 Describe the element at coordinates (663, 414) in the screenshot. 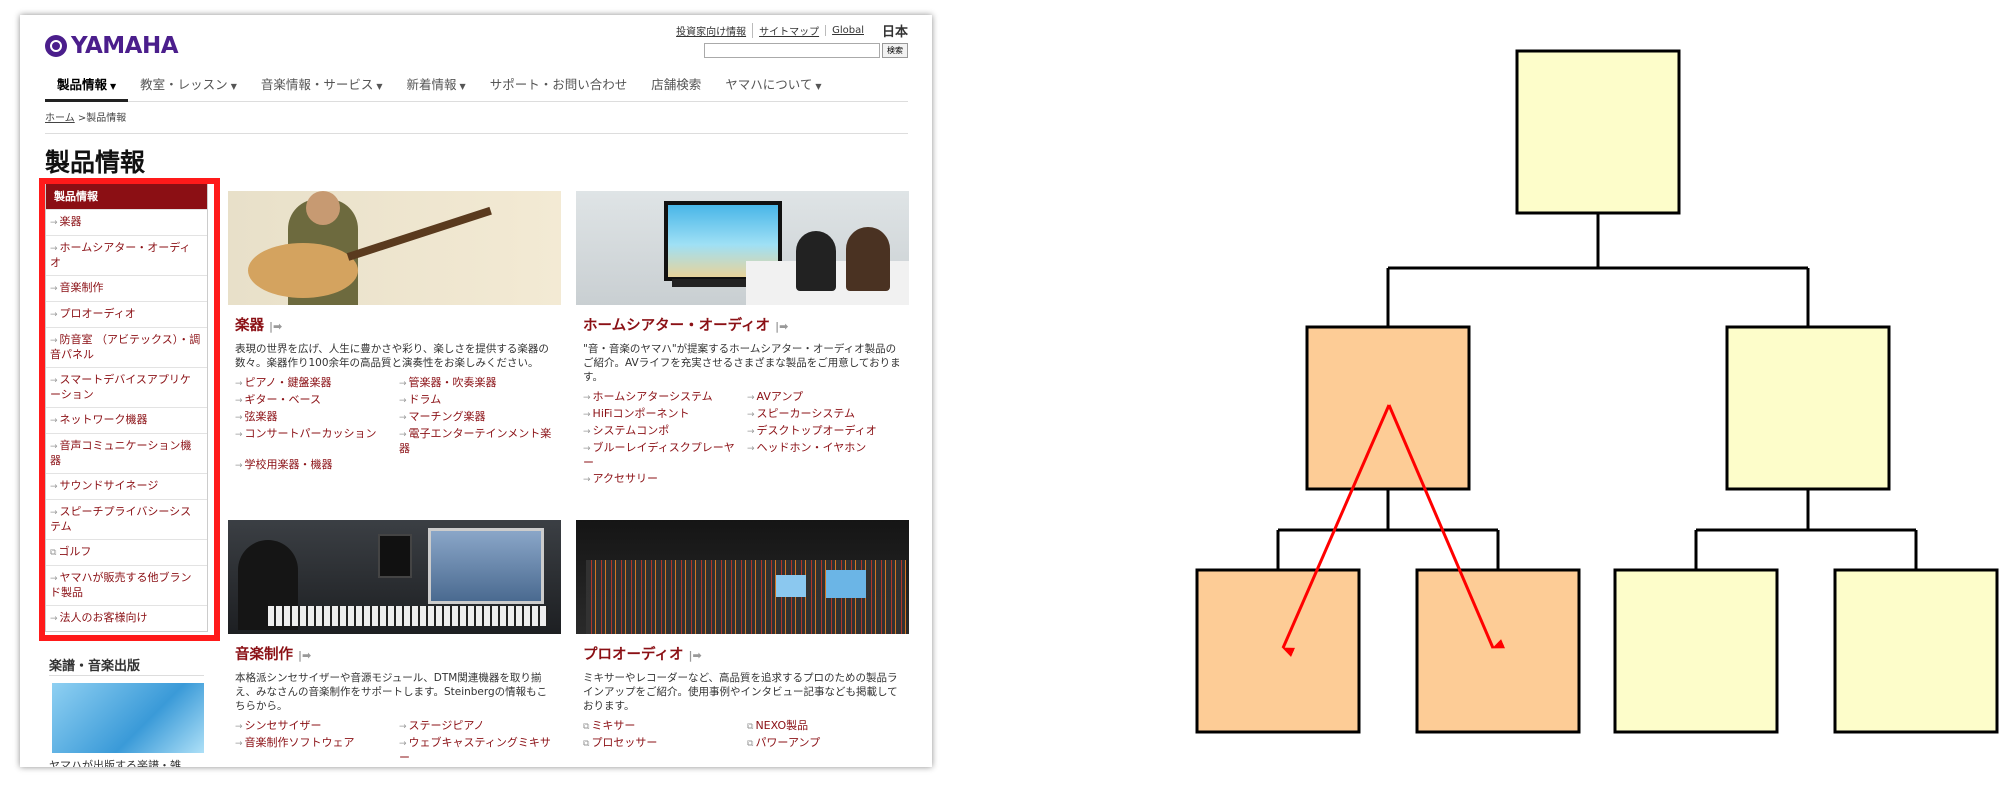

I see `category-link: → HiFiコンポーネント` at that location.